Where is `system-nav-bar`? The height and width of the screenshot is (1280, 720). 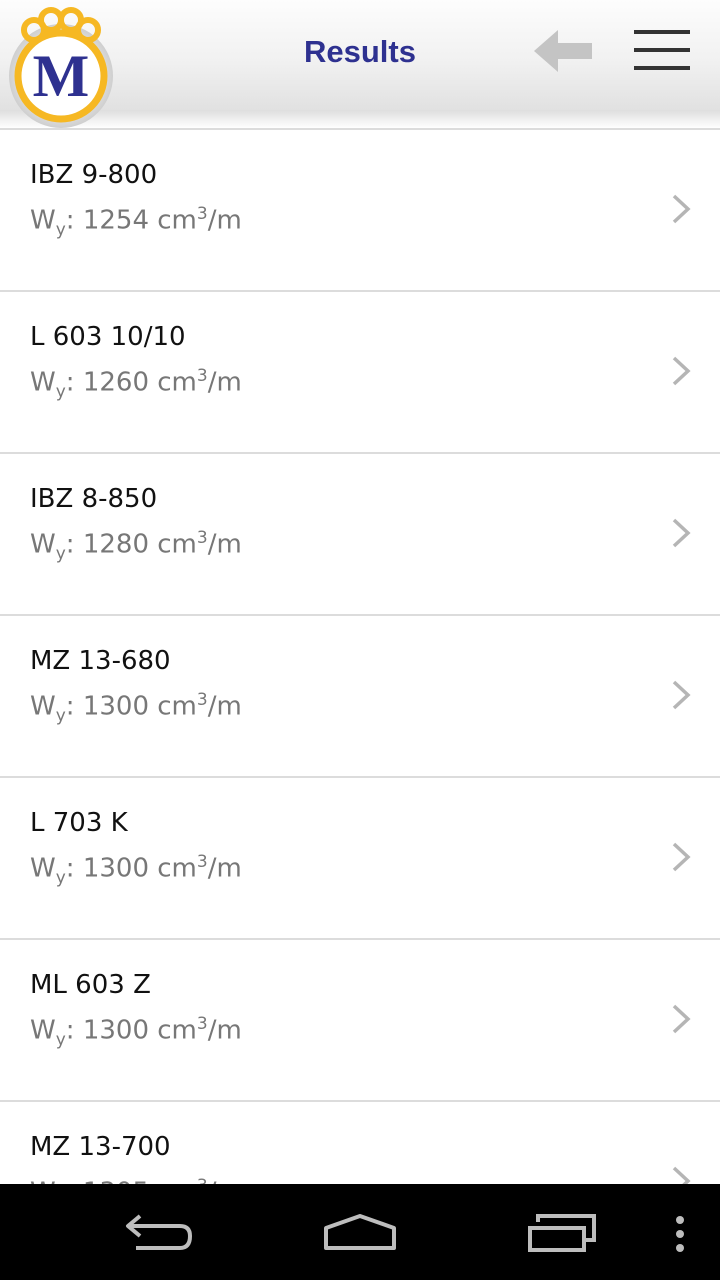 system-nav-bar is located at coordinates (360, 1232).